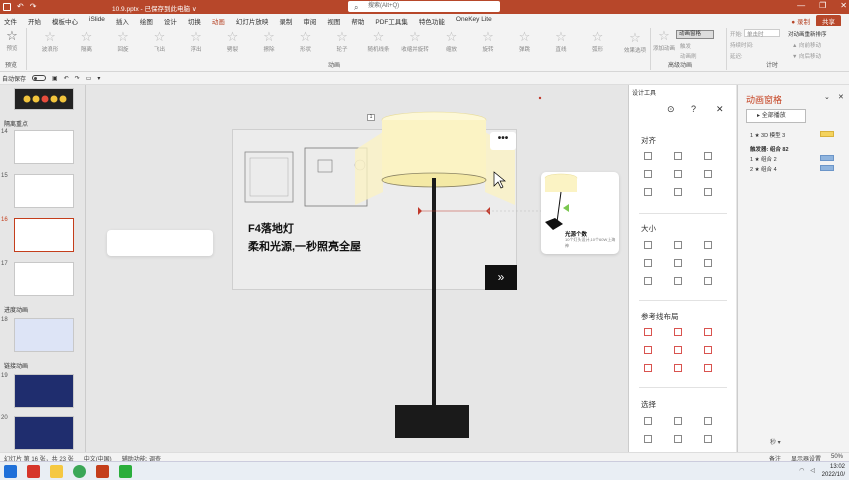 This screenshot has width=849, height=480. I want to click on animation-item: 2 ★ 组合 4, so click(763, 169).